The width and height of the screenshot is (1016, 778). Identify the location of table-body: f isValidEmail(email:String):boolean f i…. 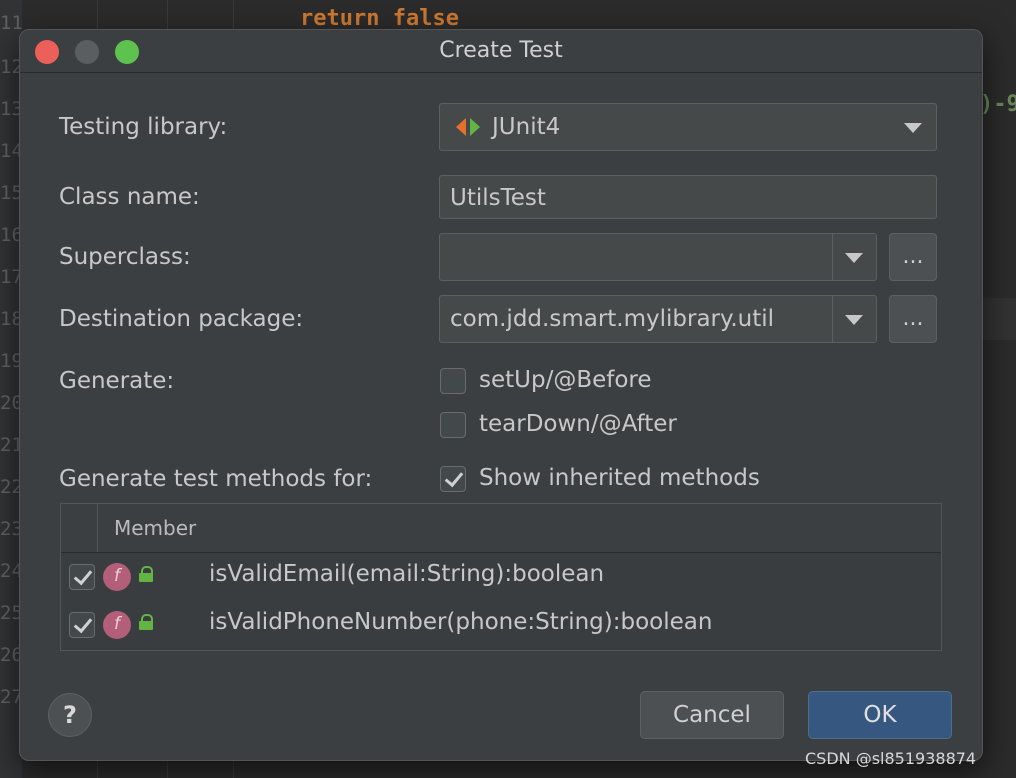
(501, 601).